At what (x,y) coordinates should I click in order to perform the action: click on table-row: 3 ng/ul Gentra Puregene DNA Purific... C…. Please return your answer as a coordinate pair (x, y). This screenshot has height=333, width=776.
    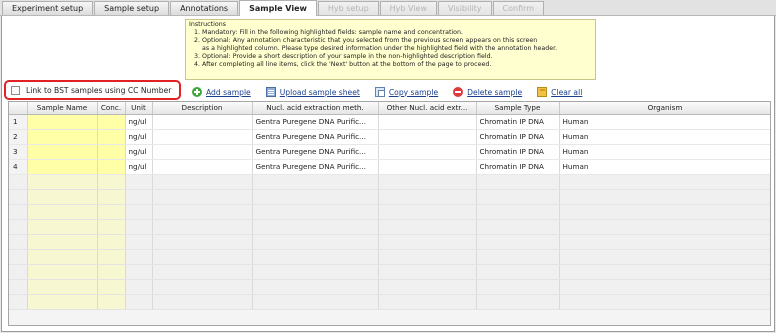
    Looking at the image, I should click on (389, 152).